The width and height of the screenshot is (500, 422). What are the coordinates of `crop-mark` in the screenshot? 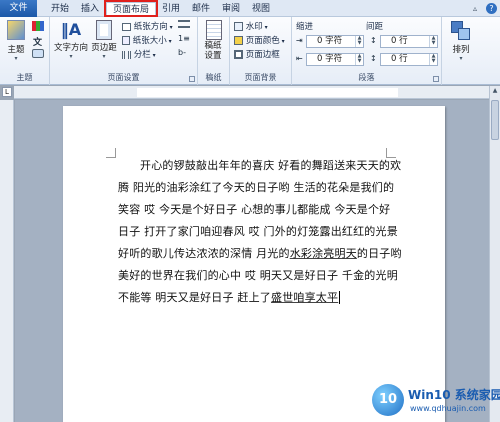 It's located at (111, 153).